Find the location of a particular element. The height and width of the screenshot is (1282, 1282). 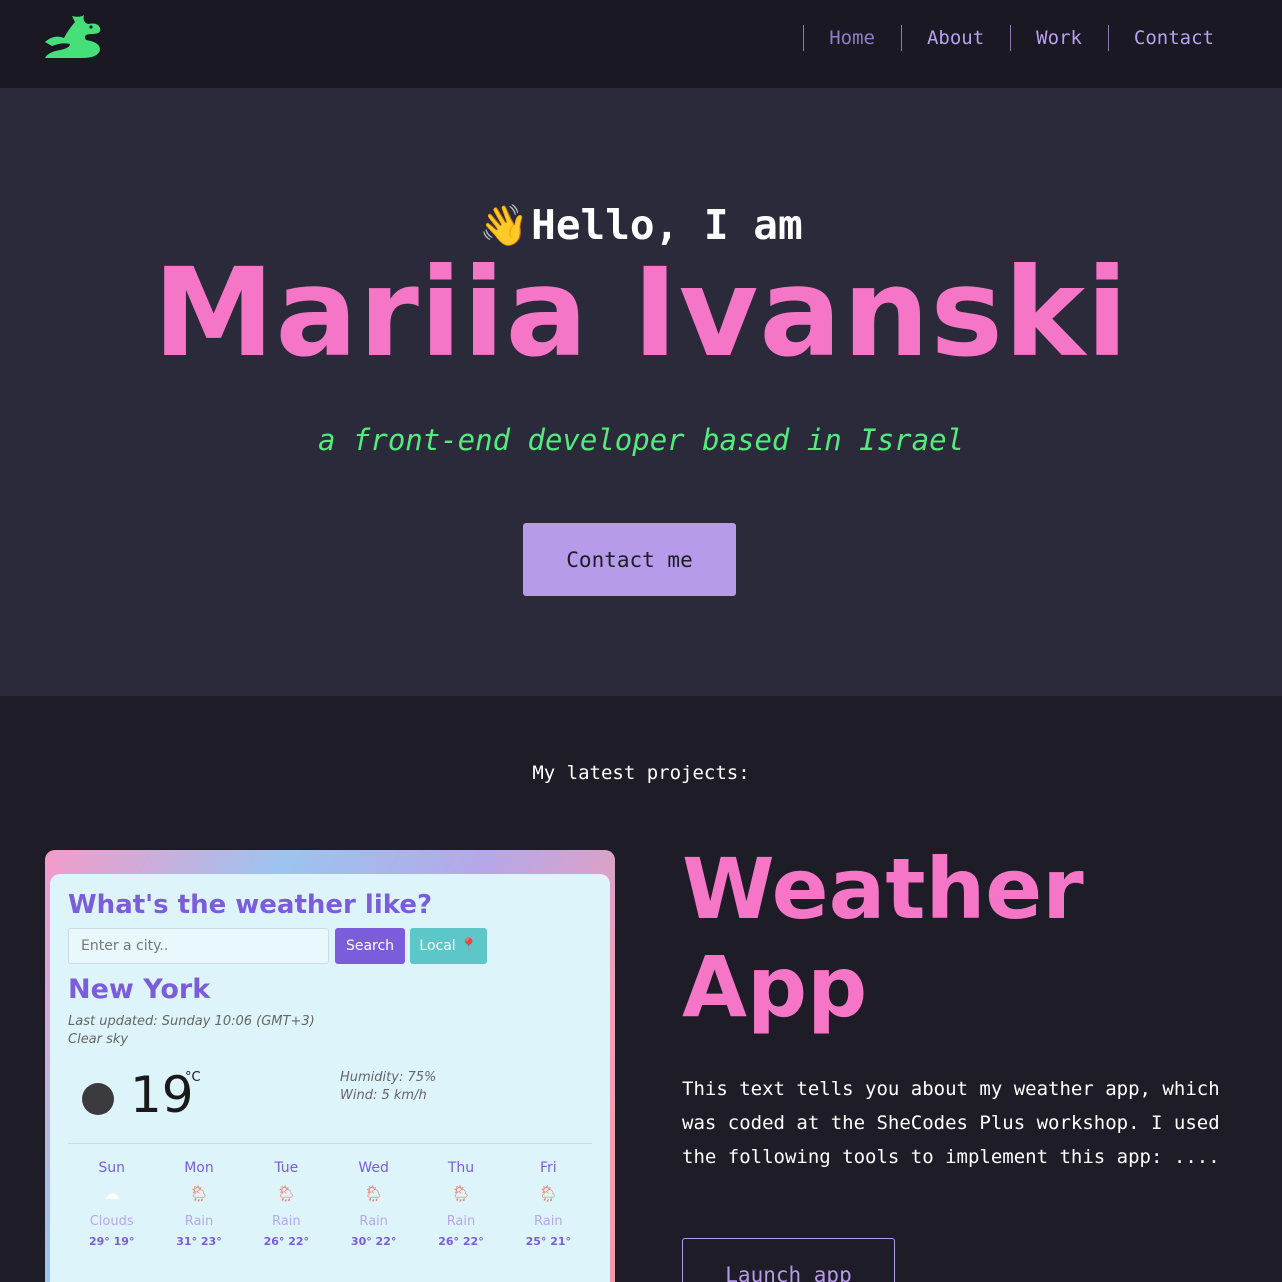

forecast-day: Thu 🌦 Rain 26° 22° is located at coordinates (460, 1204).